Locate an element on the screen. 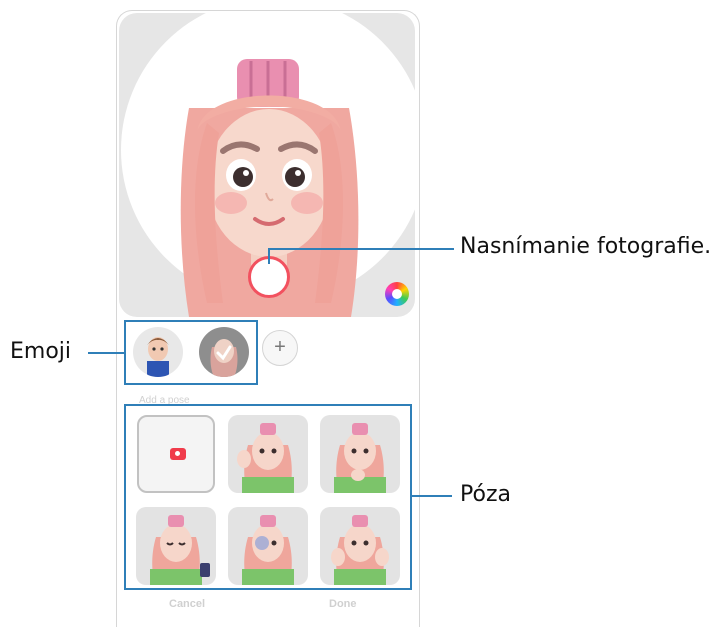 The image size is (725, 627). emoji-leader-line is located at coordinates (106, 353).